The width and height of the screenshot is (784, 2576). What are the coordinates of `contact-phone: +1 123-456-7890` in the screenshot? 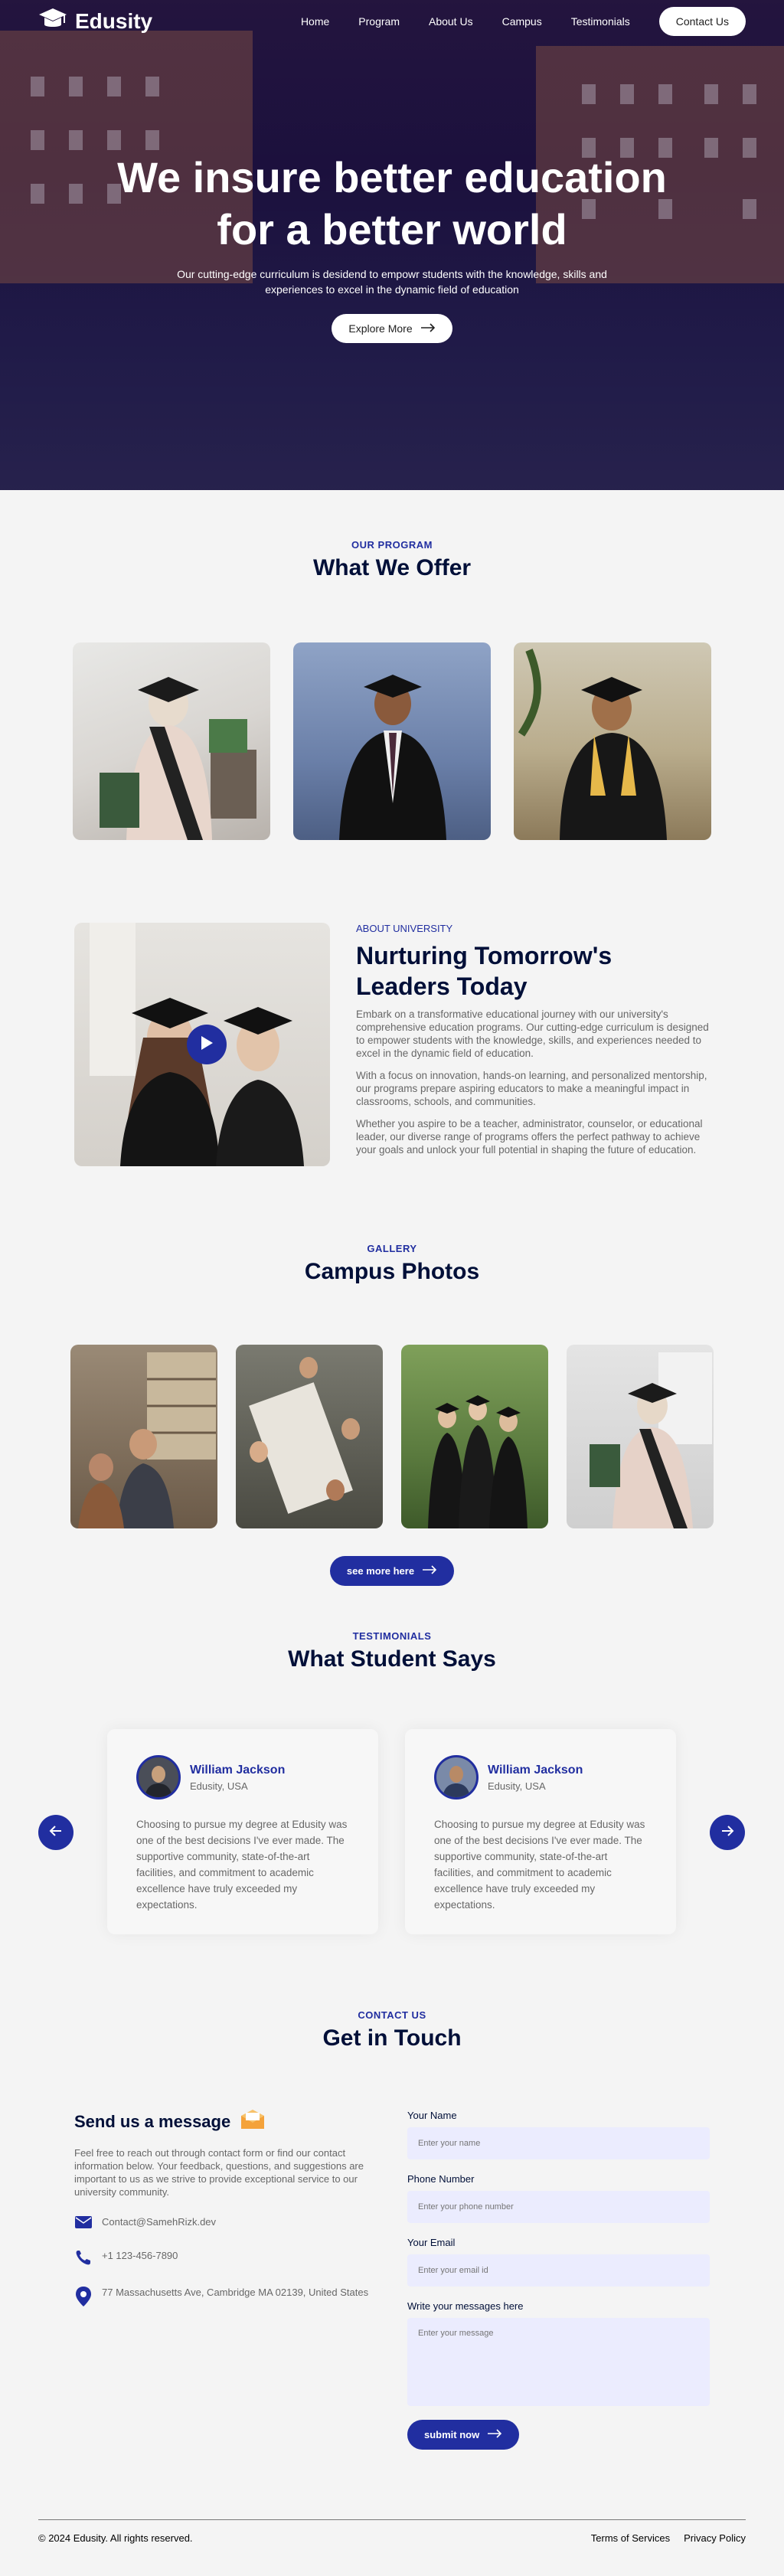 It's located at (140, 2255).